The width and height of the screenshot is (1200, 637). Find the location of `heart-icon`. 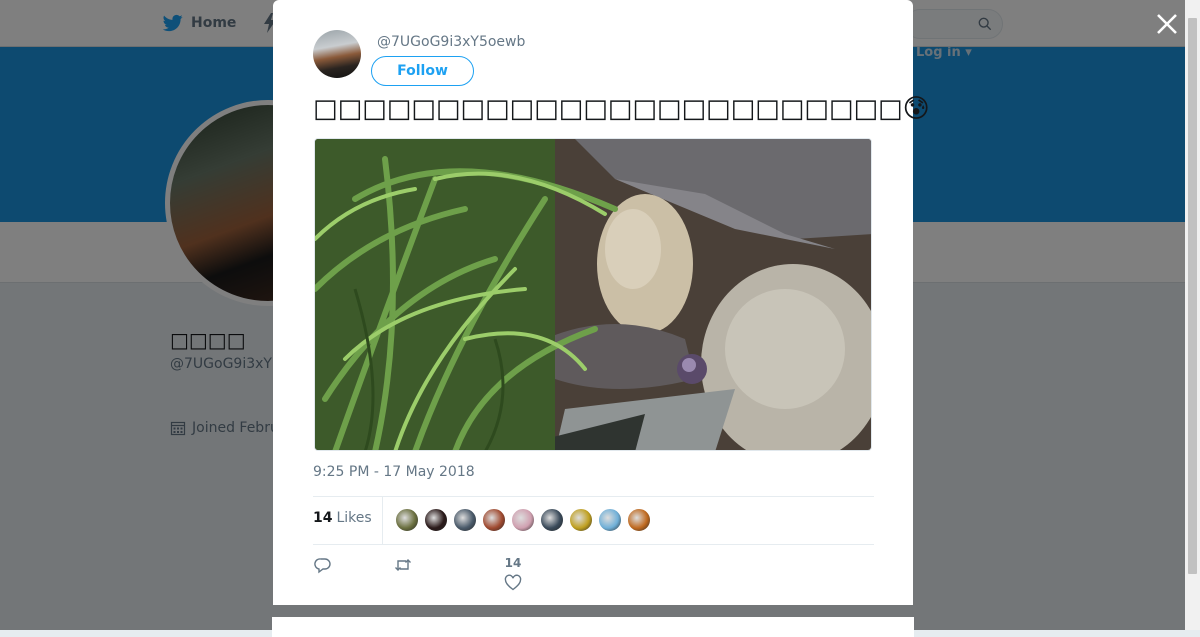

heart-icon is located at coordinates (513, 582).